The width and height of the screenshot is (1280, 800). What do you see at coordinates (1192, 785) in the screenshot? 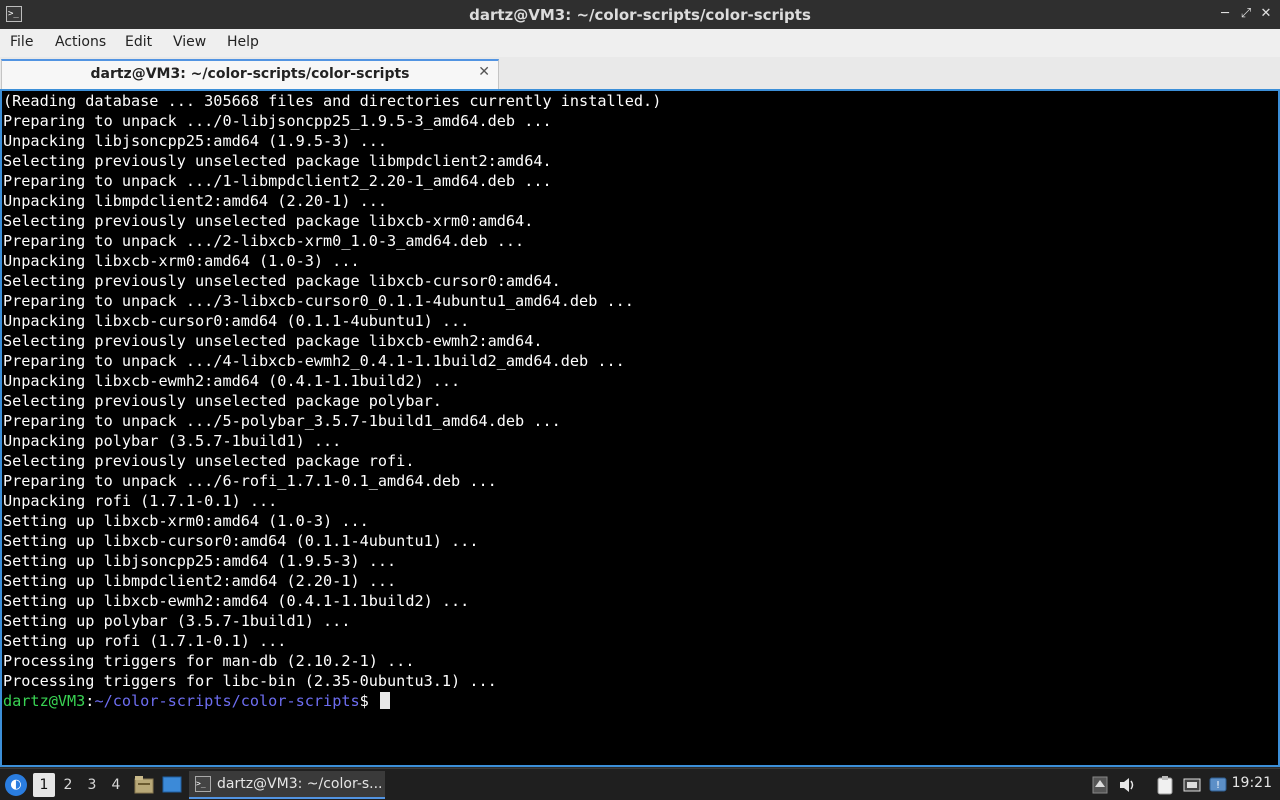
I see `network-icon` at bounding box center [1192, 785].